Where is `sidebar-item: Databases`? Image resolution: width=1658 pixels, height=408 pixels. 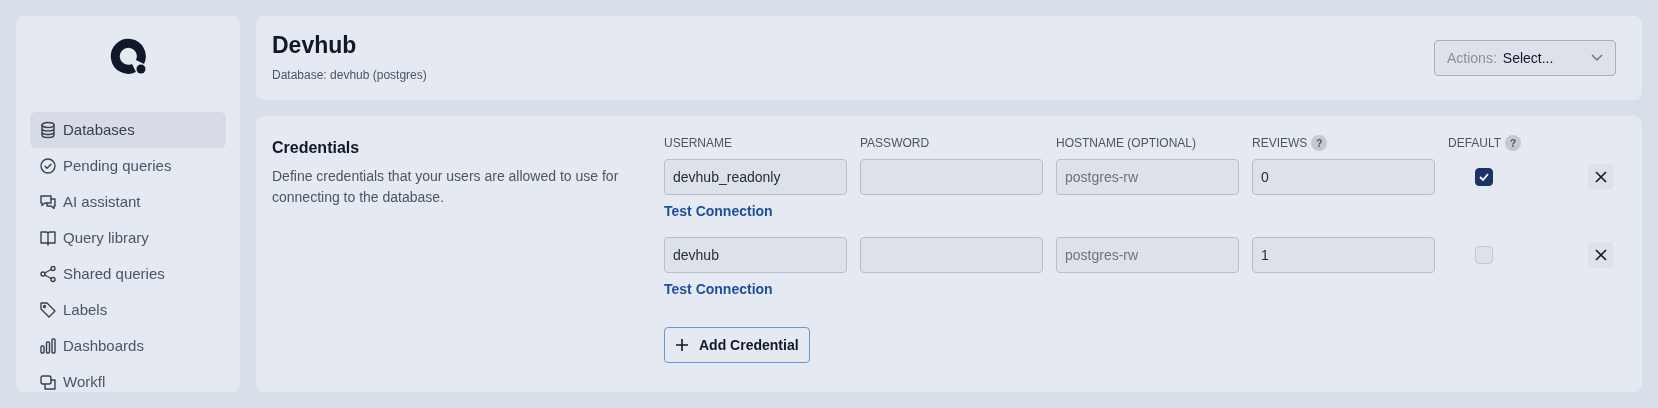 sidebar-item: Databases is located at coordinates (128, 130).